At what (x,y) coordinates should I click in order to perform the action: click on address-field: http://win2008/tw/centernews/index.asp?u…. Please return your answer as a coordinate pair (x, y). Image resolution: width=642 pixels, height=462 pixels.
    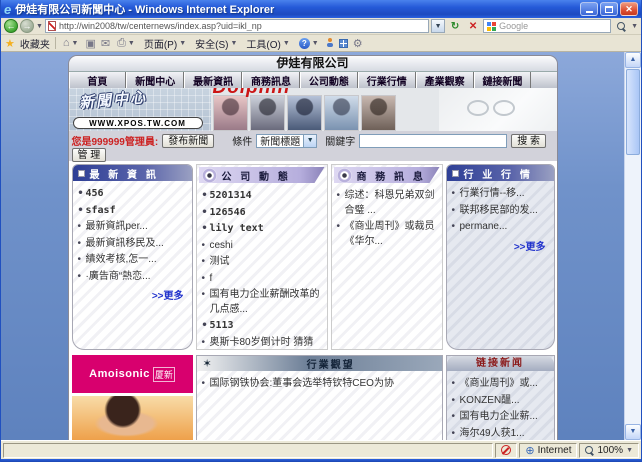
    Looking at the image, I should click on (237, 26).